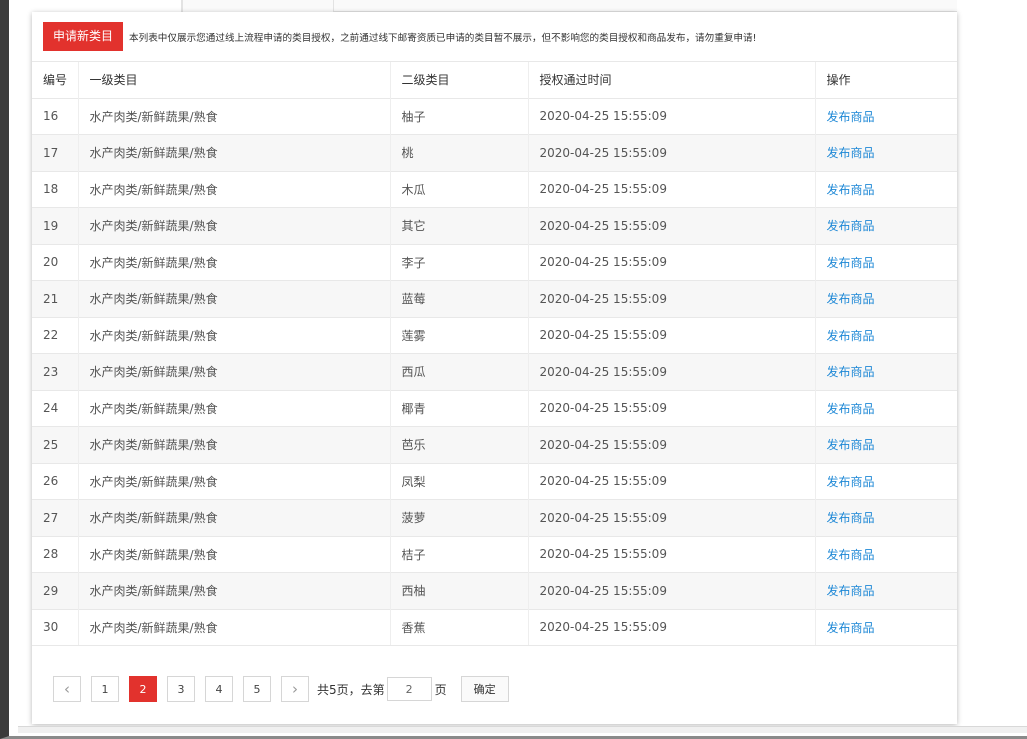  What do you see at coordinates (409, 689) in the screenshot?
I see `goto-page-input` at bounding box center [409, 689].